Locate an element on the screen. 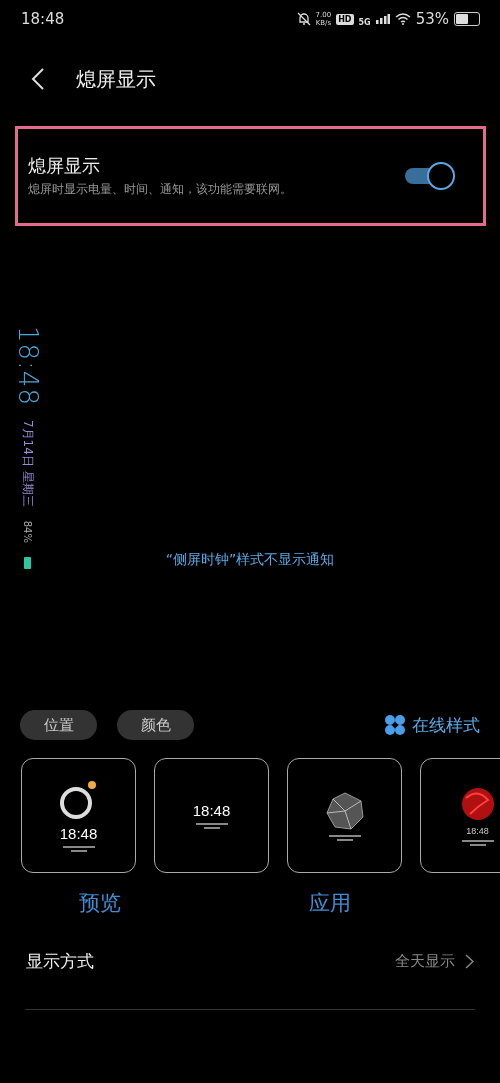 The image size is (500, 1083). clock-style-card is located at coordinates (344, 815).